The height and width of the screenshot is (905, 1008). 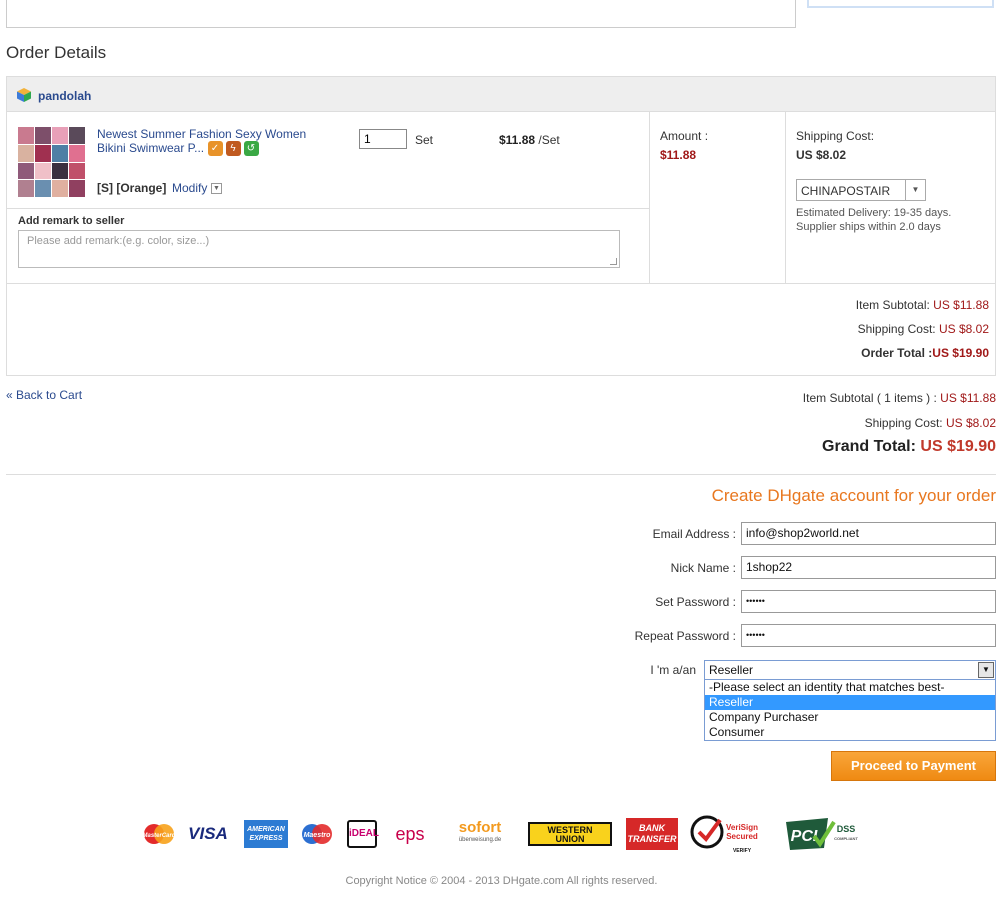 I want to click on express-icon: ϟ, so click(x=233, y=149).